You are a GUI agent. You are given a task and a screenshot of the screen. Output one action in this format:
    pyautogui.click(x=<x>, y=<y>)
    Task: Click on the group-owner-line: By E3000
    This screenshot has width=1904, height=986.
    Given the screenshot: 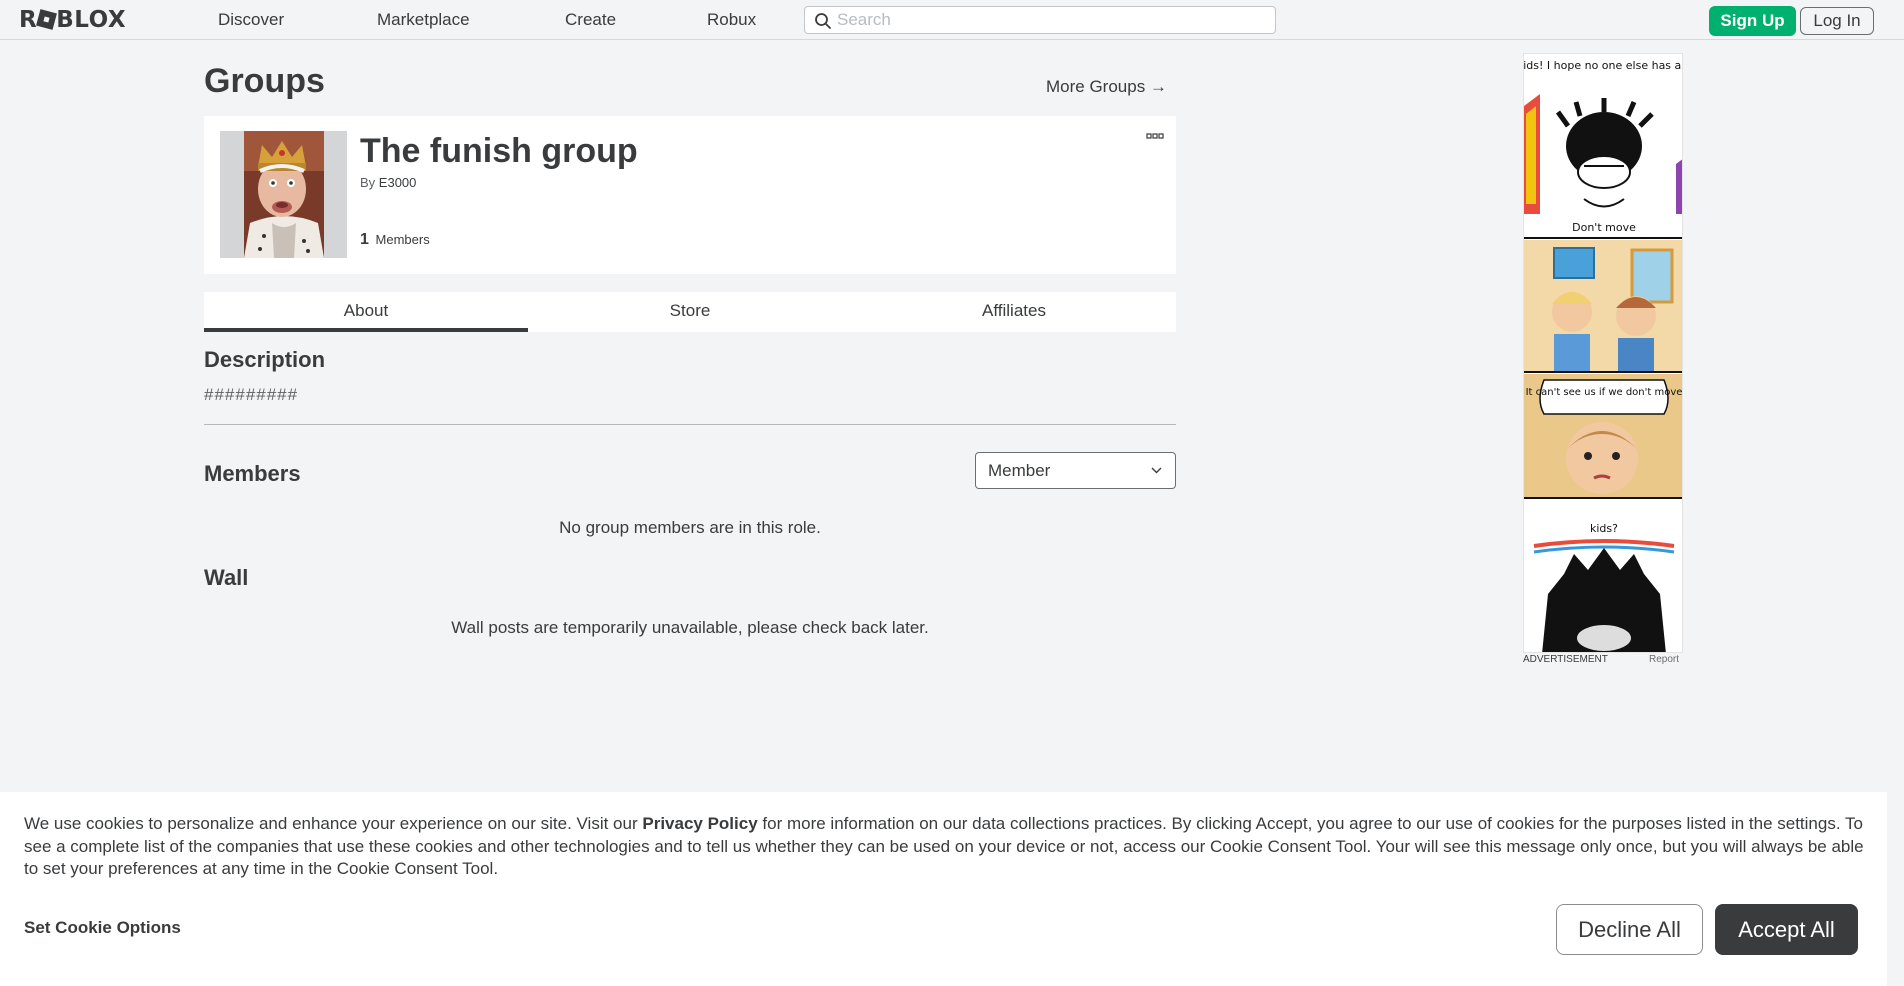 What is the action you would take?
    pyautogui.click(x=388, y=182)
    